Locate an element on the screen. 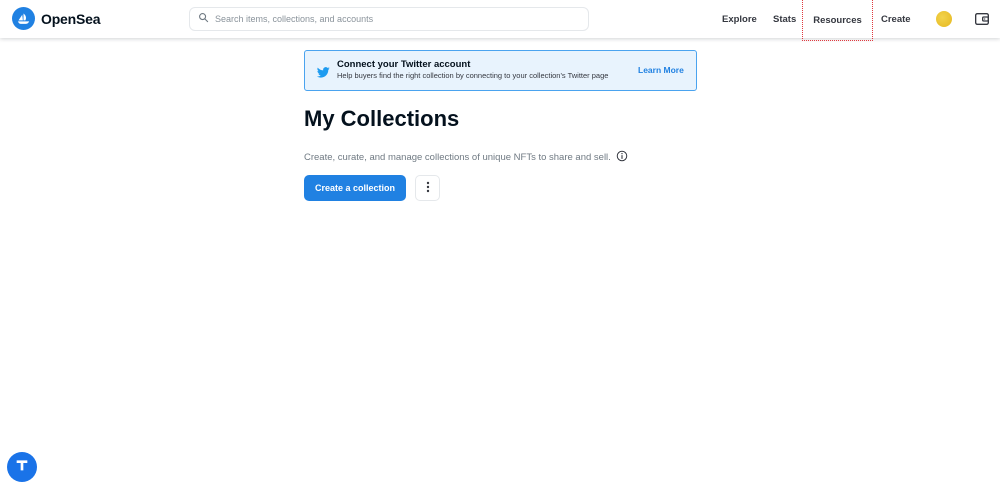 The image size is (1000, 488). search-bar is located at coordinates (389, 19).